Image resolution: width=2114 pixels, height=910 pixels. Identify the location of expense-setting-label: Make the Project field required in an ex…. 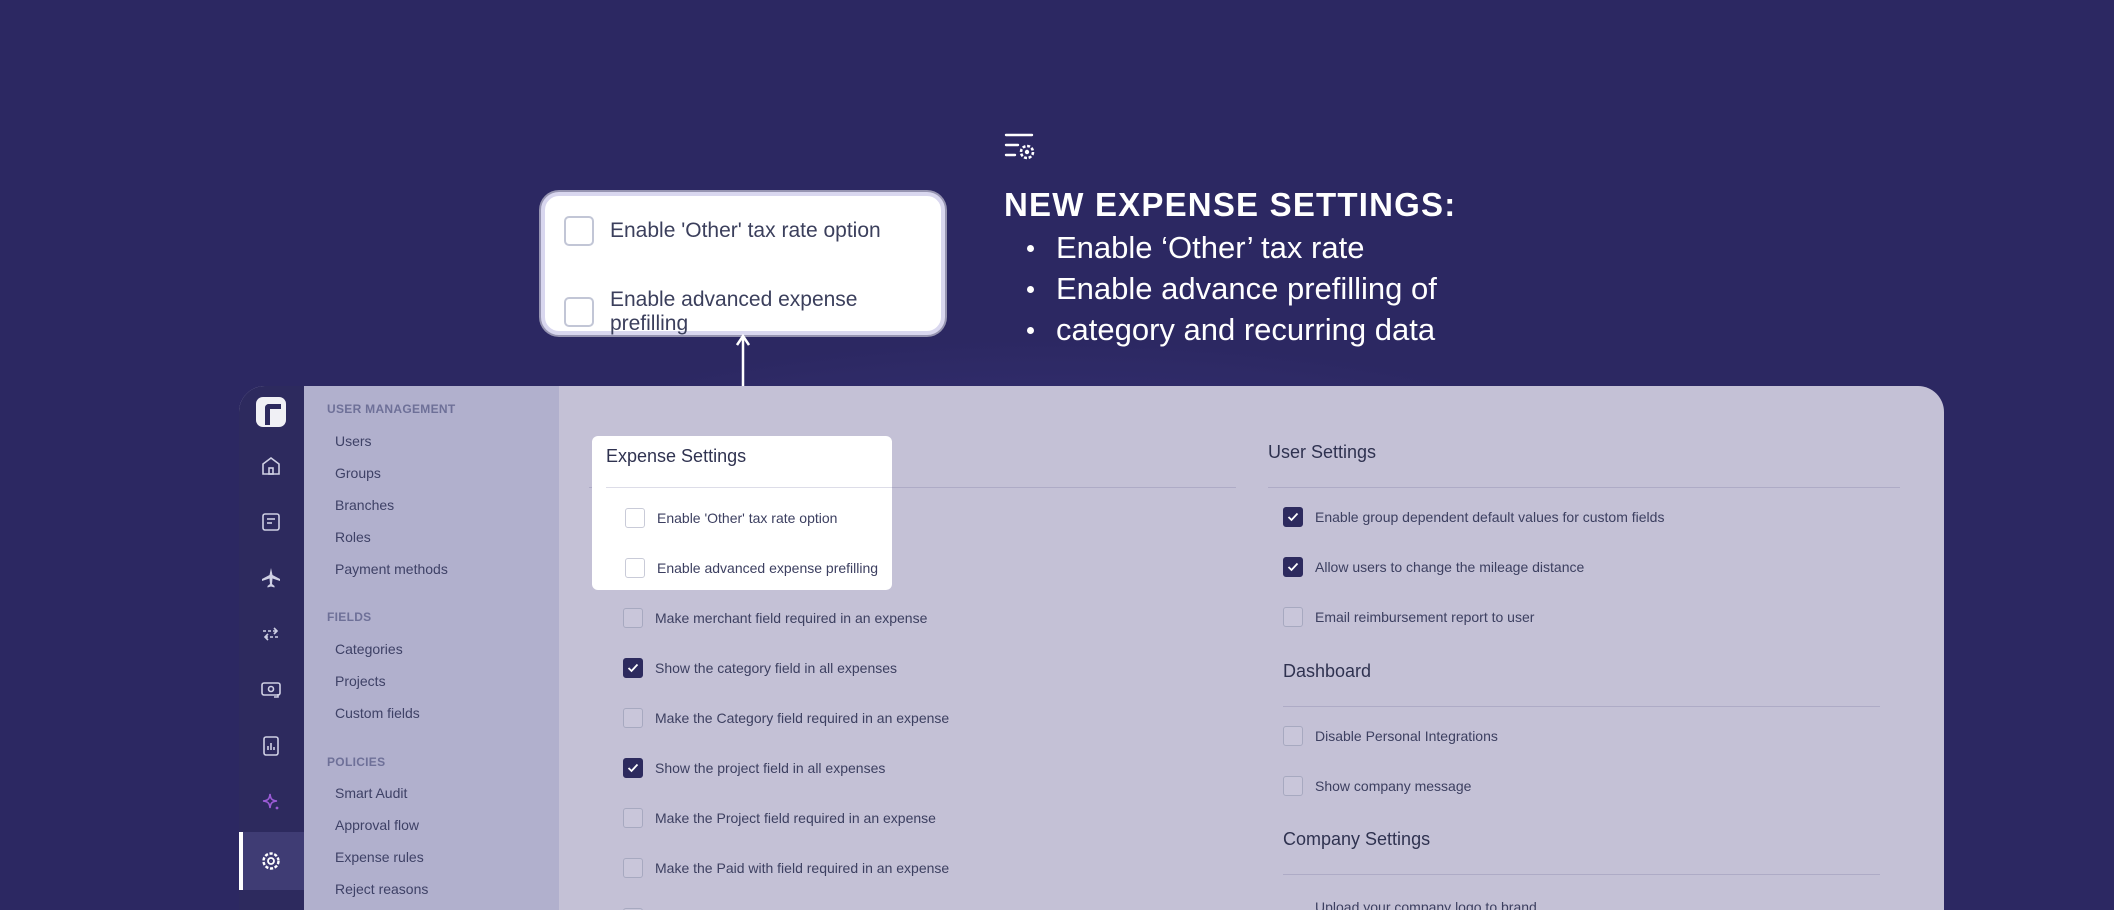
(795, 818).